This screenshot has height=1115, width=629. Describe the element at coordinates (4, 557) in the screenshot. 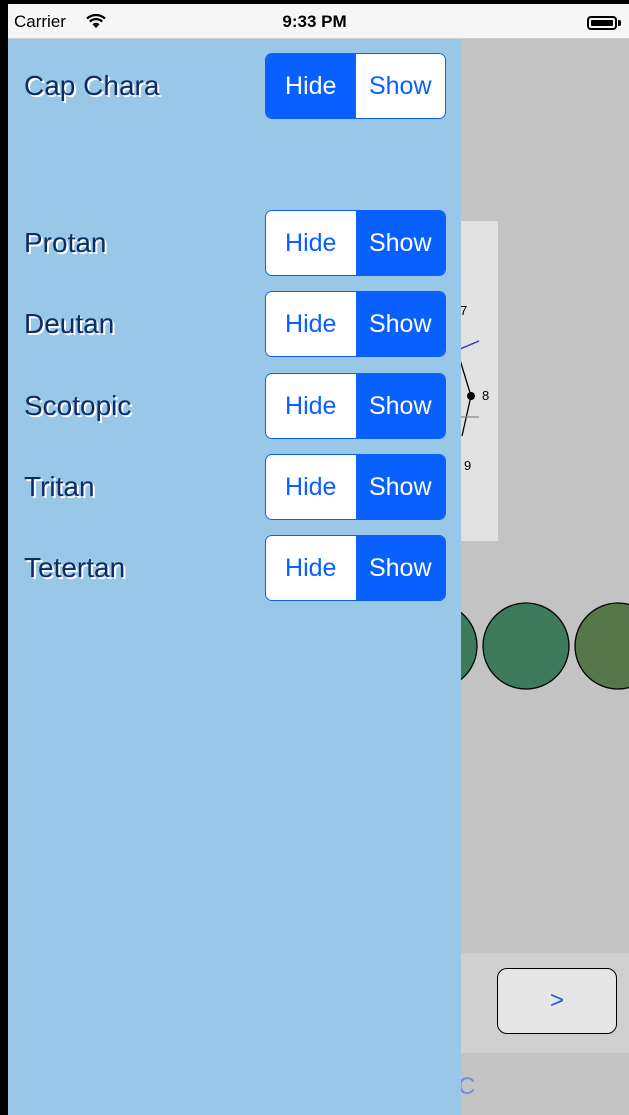

I see `device-frame-left` at that location.